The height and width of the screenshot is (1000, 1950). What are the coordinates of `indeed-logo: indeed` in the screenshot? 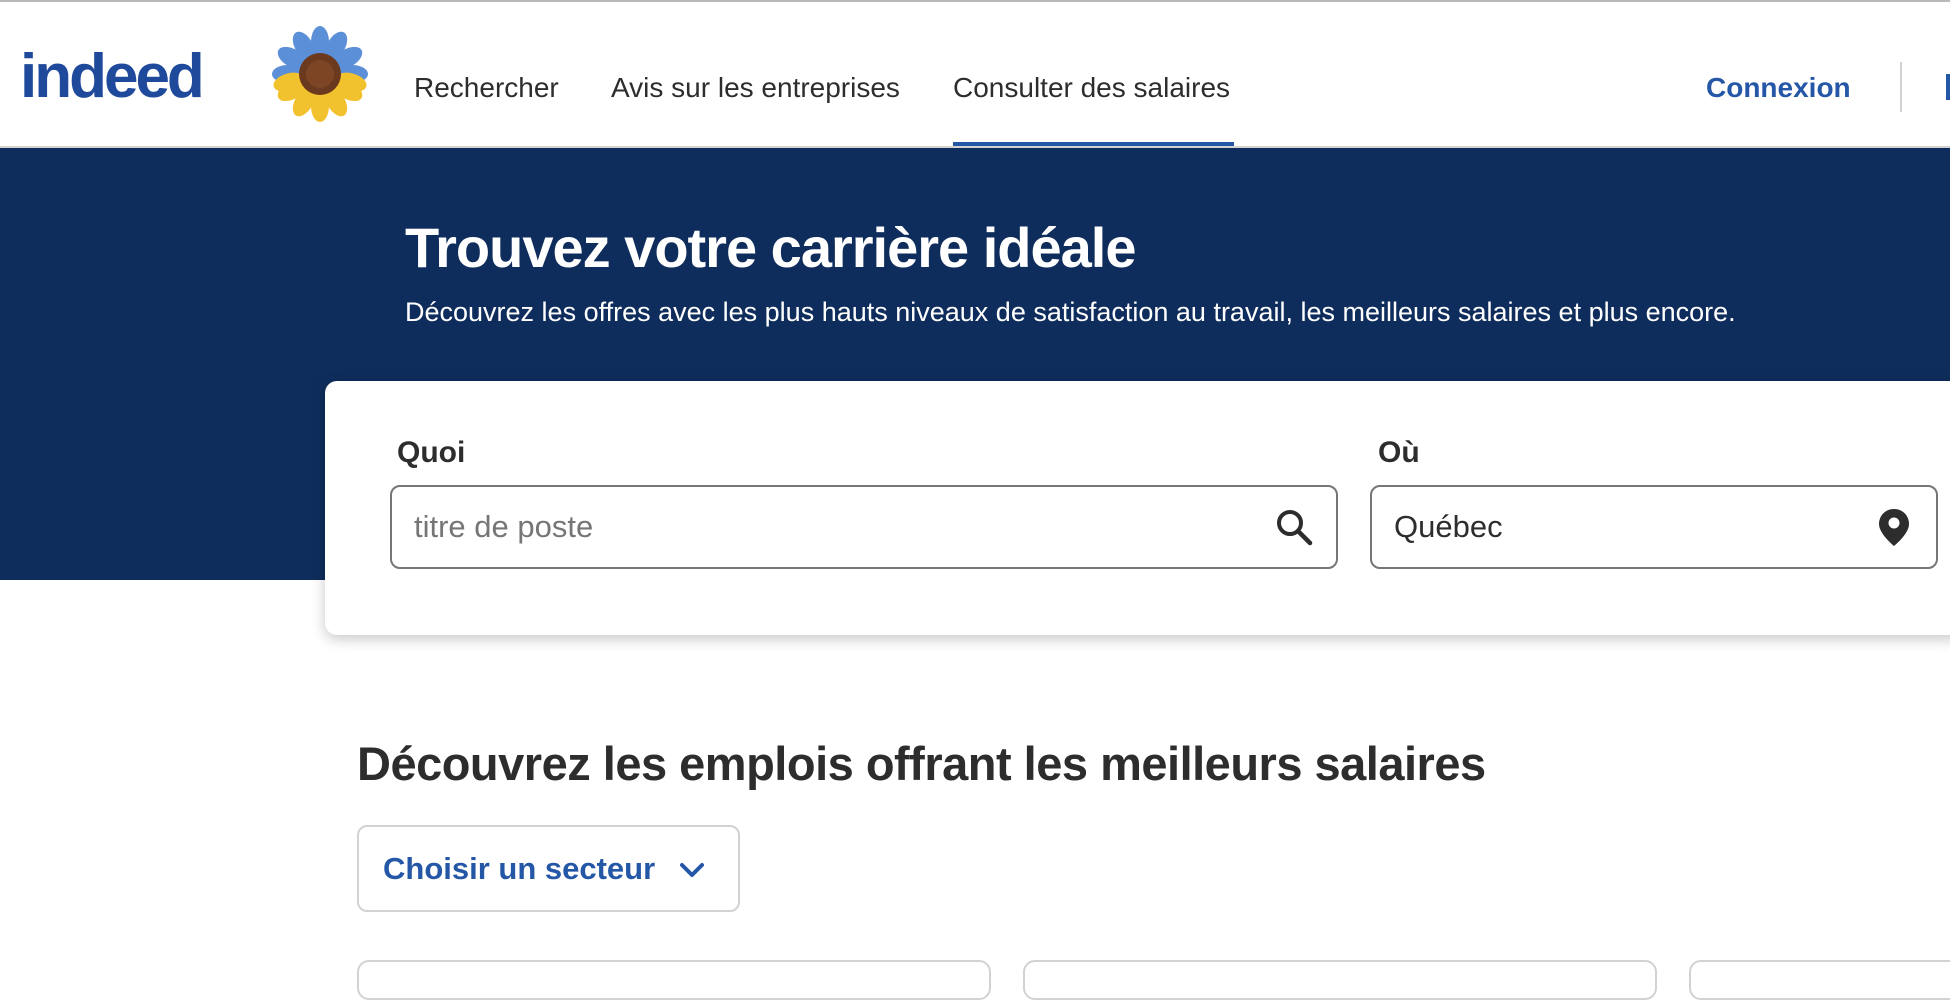 It's located at (112, 76).